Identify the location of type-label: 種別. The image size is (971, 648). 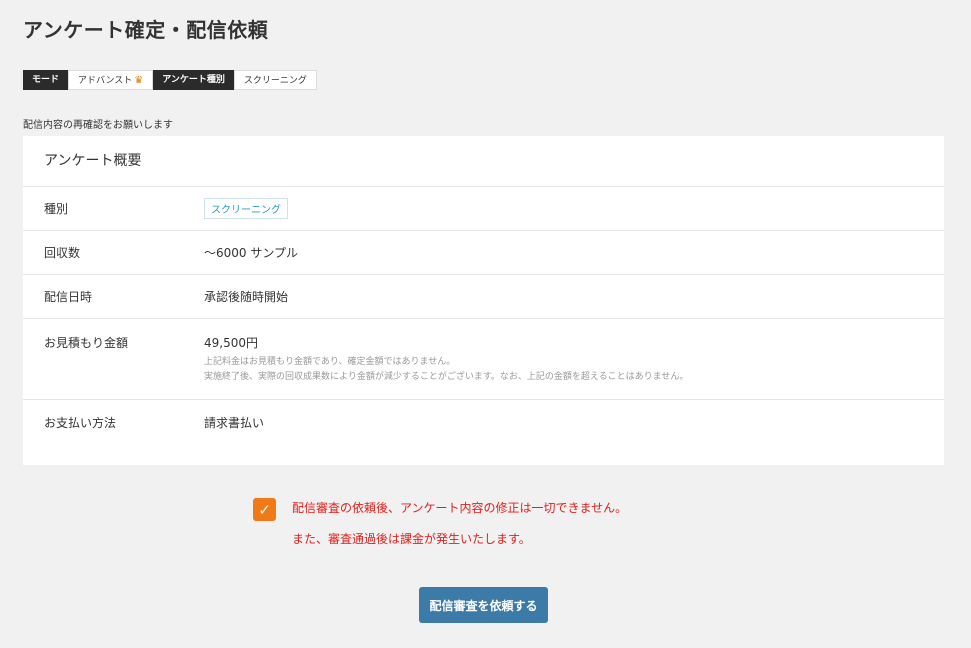
(56, 209).